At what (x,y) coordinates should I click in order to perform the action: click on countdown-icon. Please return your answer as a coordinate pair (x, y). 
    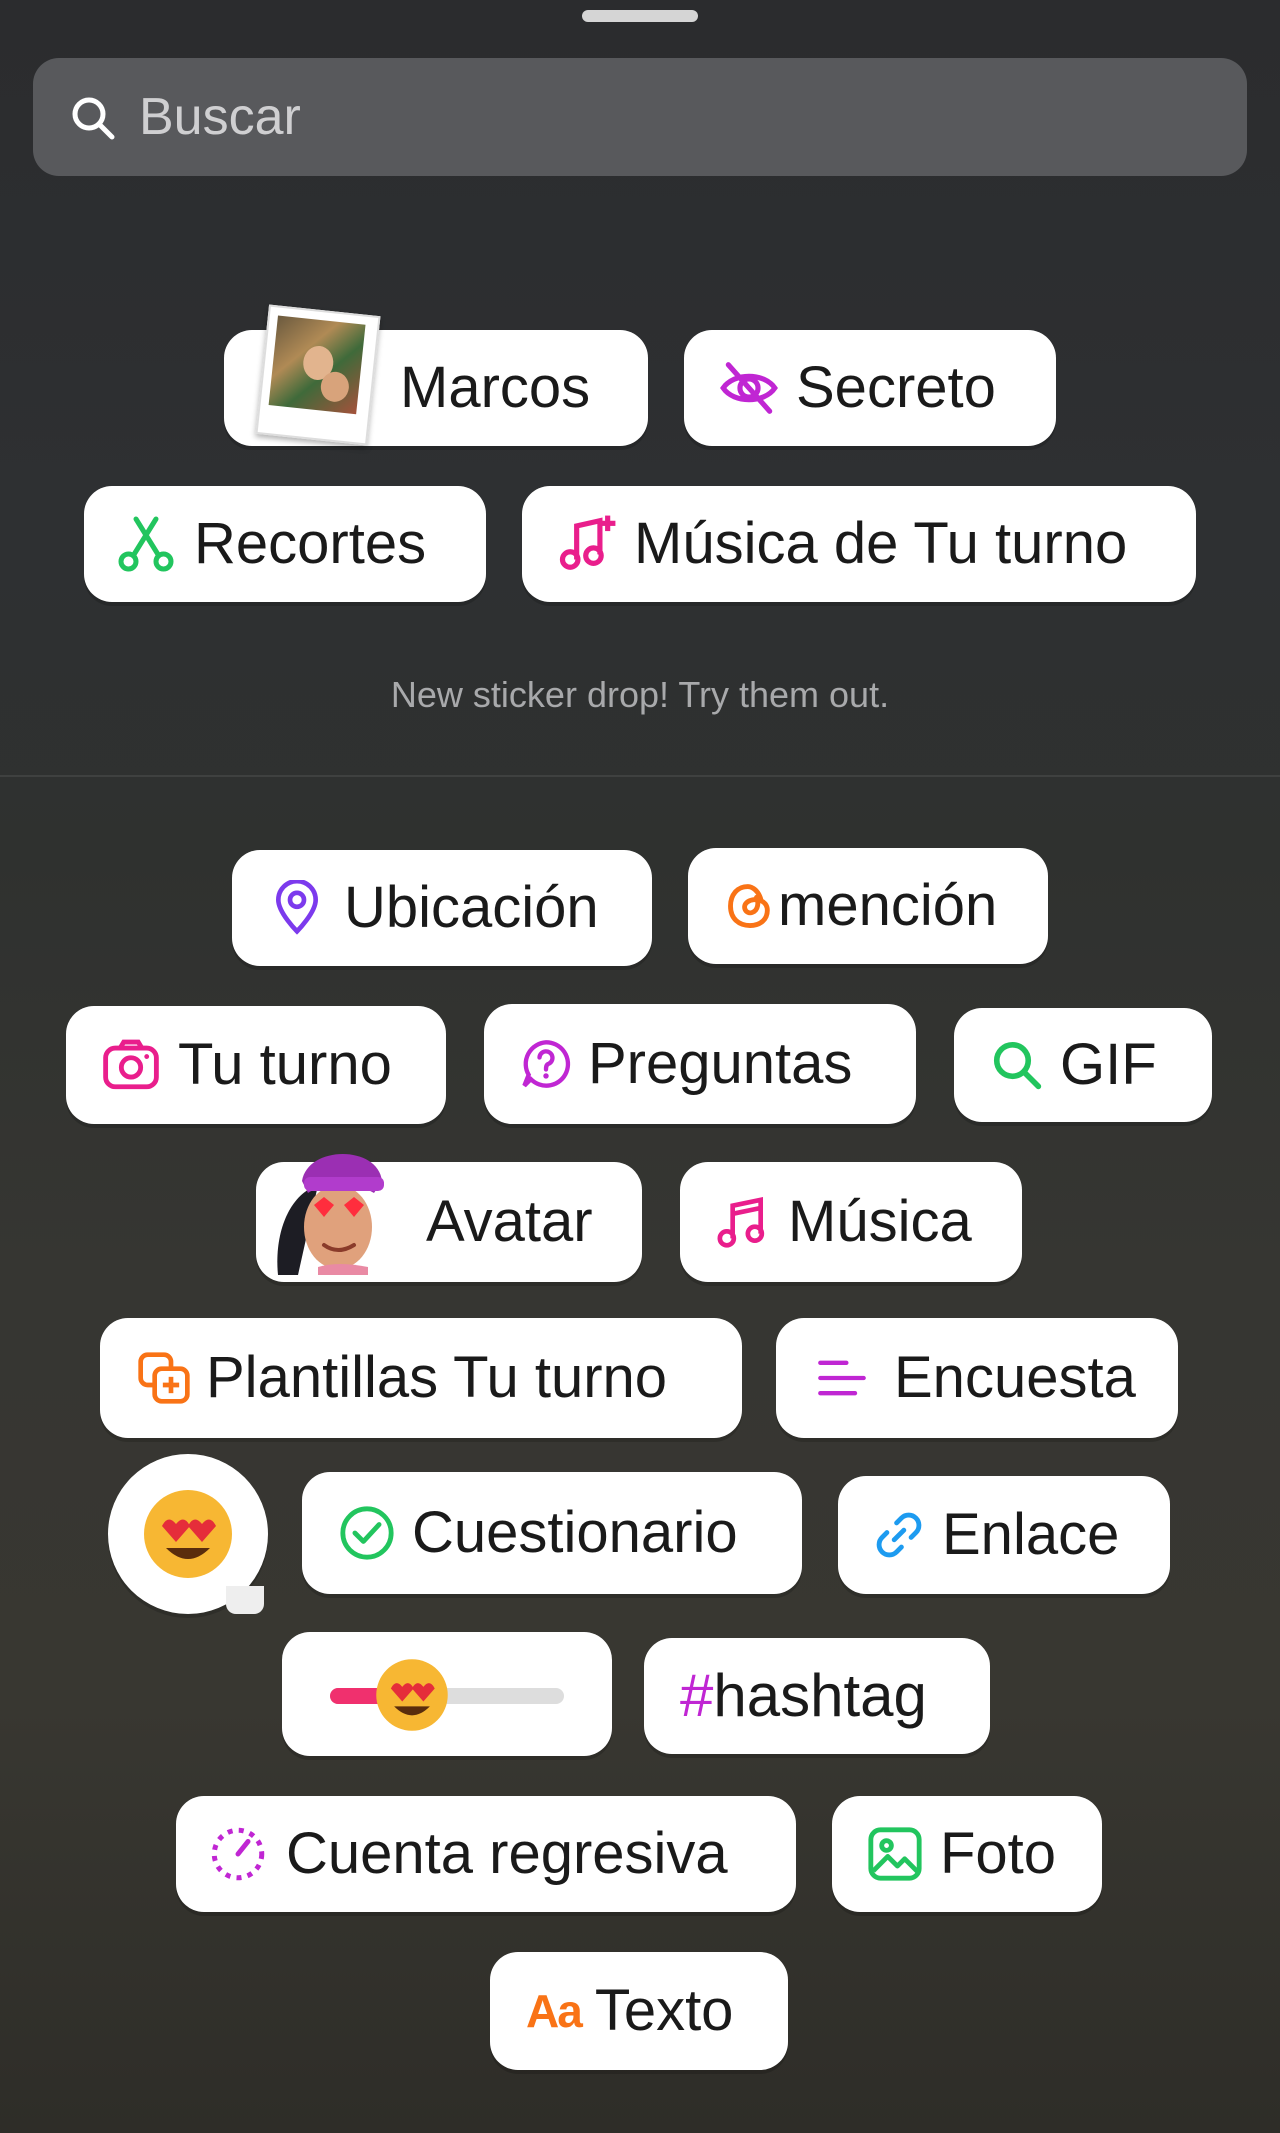
    Looking at the image, I should click on (238, 1854).